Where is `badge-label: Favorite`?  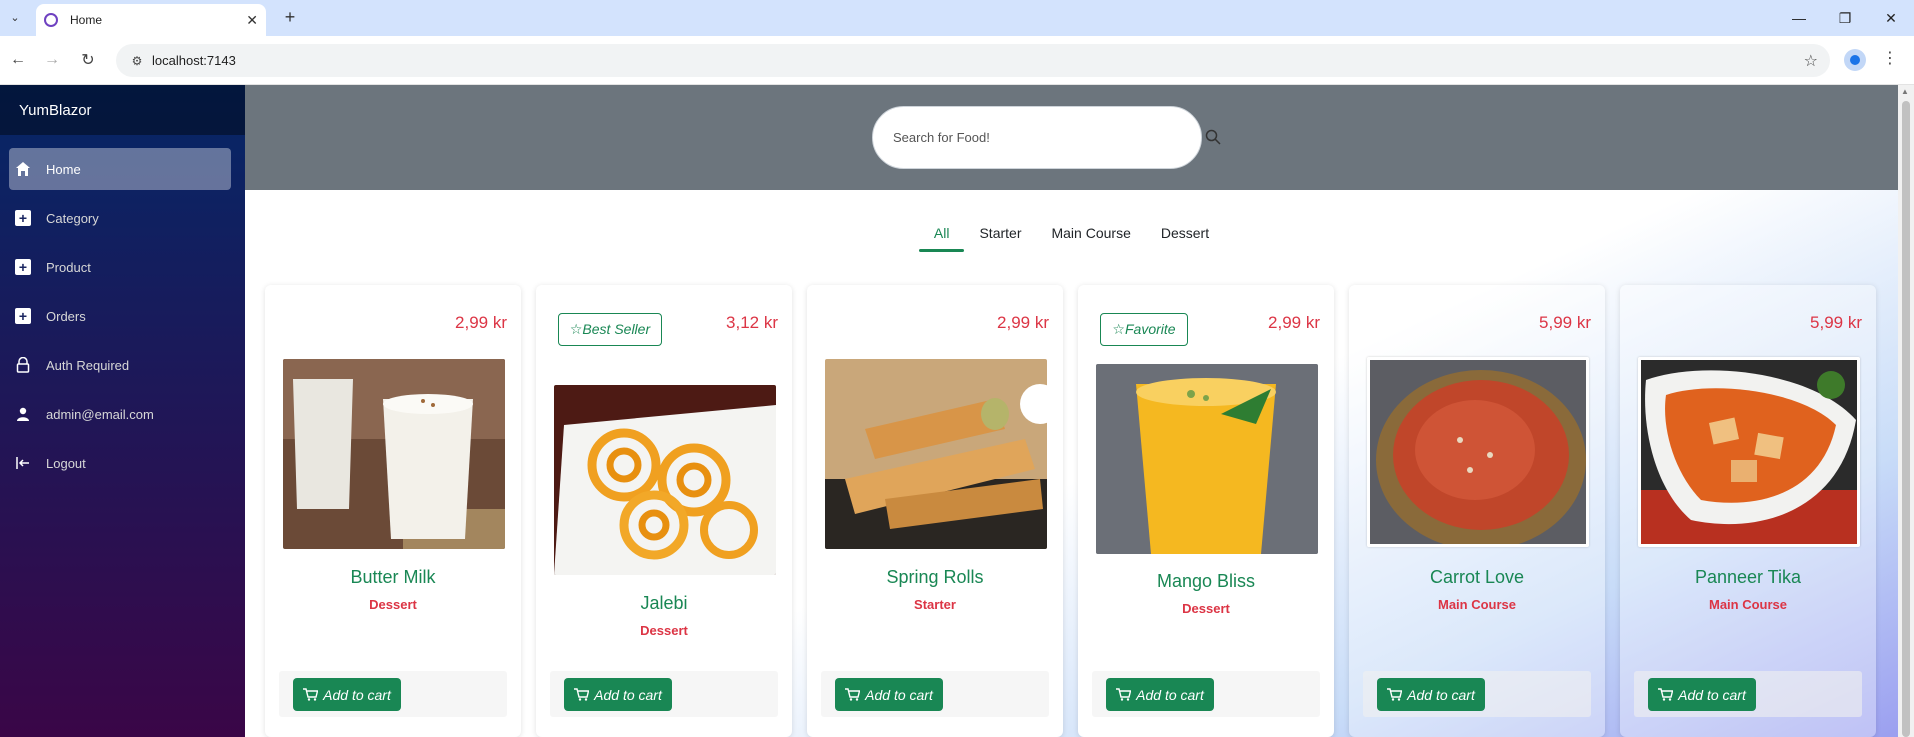
badge-label: Favorite is located at coordinates (1150, 329).